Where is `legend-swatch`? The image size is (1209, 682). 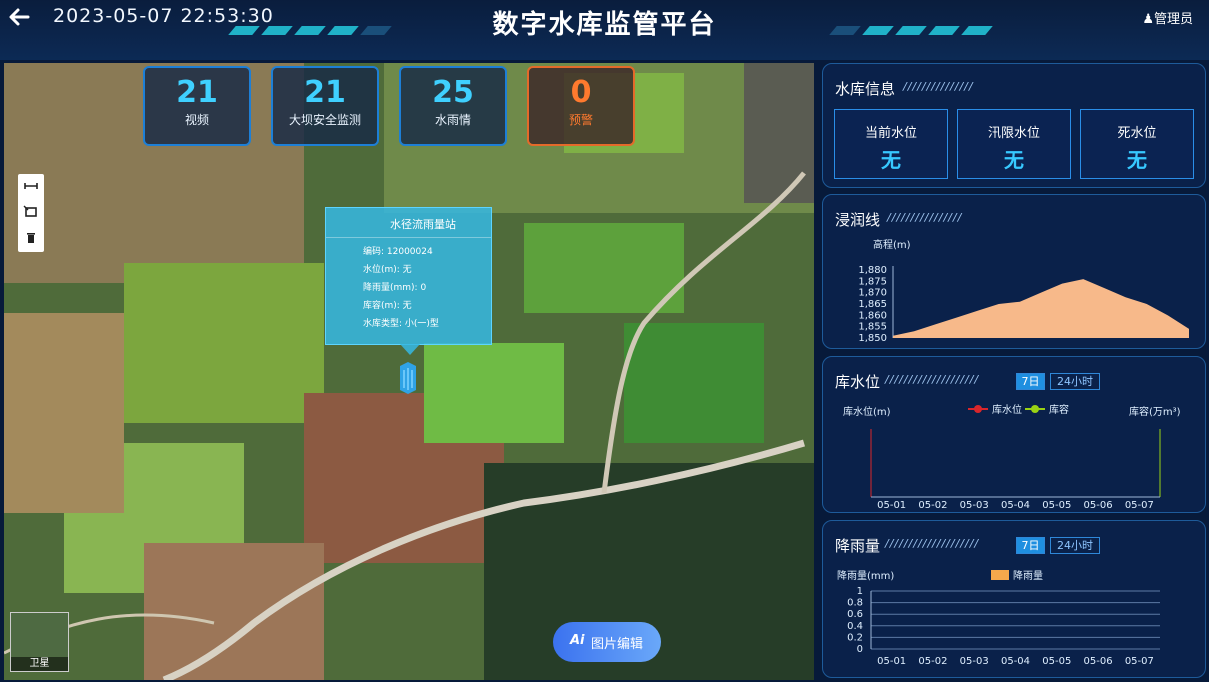 legend-swatch is located at coordinates (1000, 575).